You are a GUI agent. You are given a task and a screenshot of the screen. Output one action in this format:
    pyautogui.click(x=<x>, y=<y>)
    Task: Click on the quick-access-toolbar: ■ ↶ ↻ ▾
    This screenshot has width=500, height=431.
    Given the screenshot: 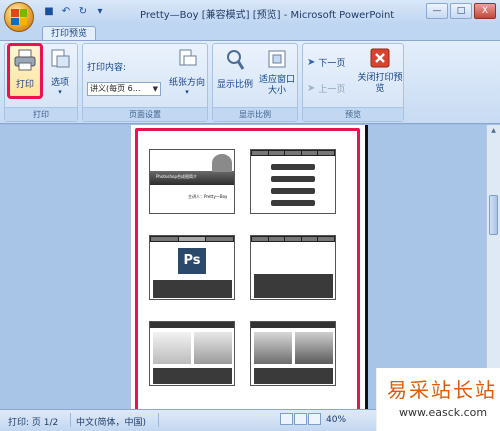 What is the action you would take?
    pyautogui.click(x=74, y=11)
    